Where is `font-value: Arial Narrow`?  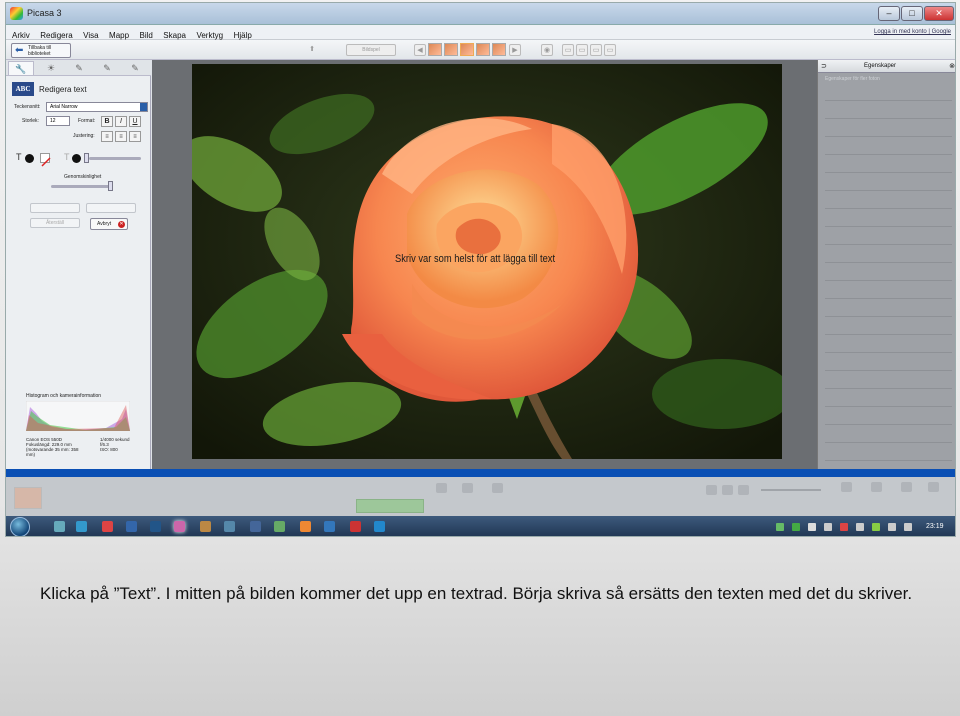 font-value: Arial Narrow is located at coordinates (64, 107).